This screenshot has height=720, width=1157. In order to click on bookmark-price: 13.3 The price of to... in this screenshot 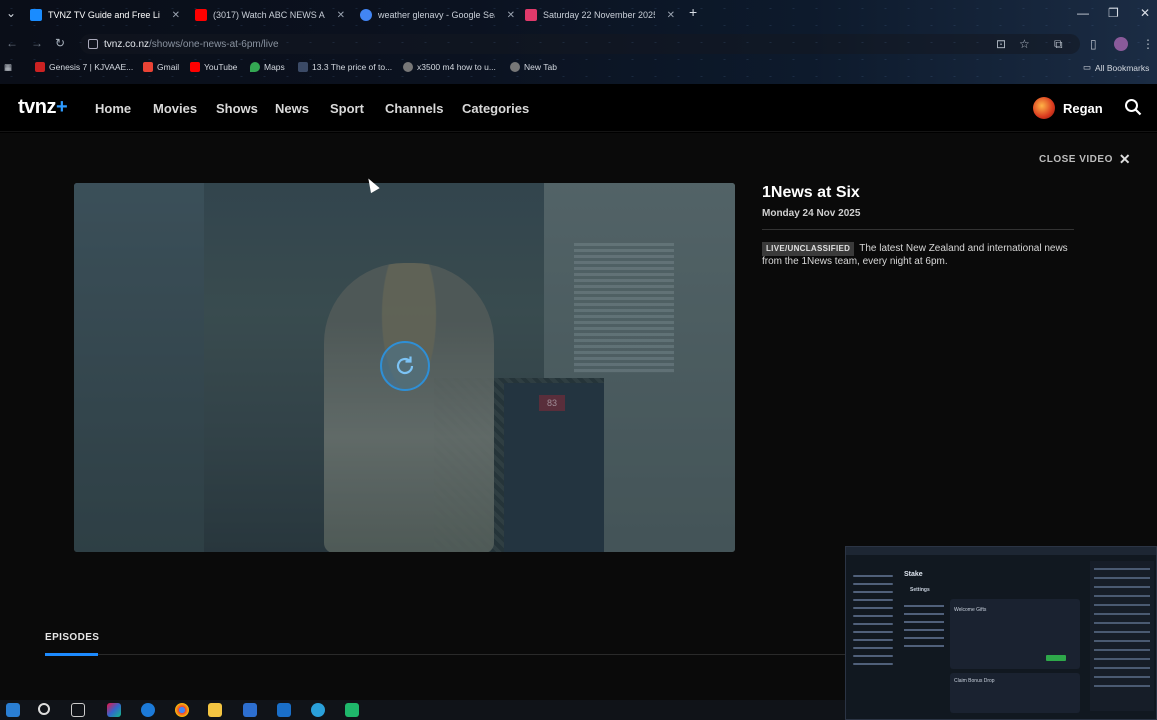, I will do `click(345, 67)`.